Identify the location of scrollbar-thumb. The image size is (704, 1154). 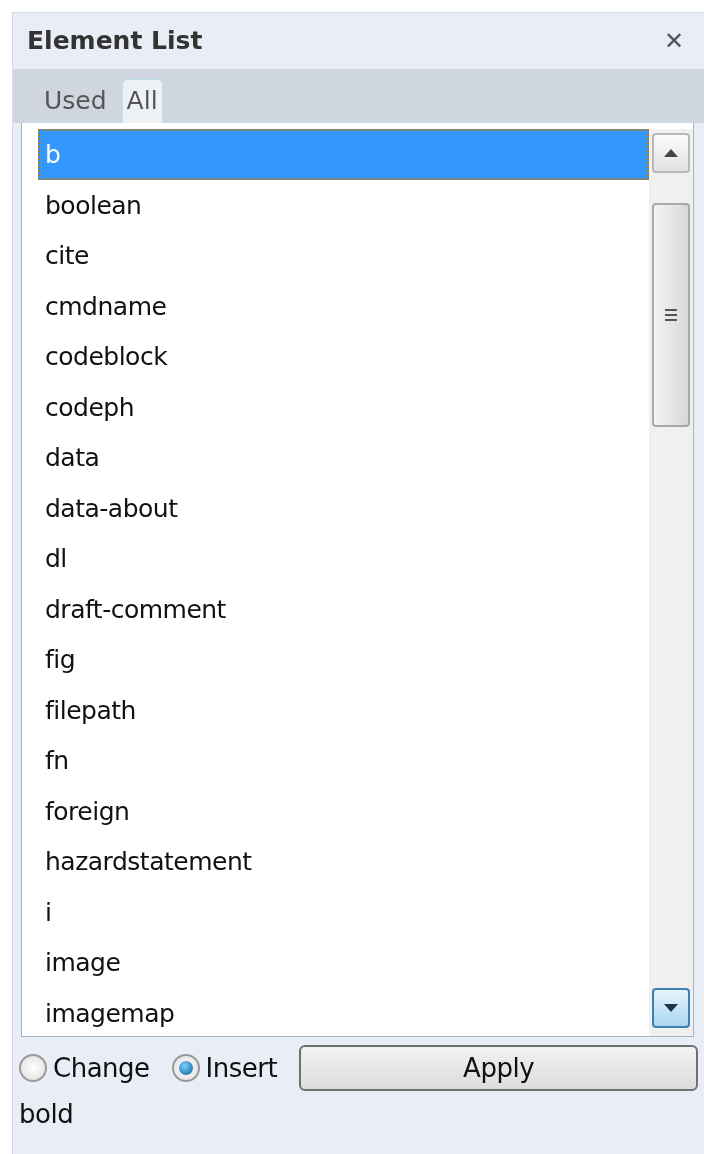
(671, 315).